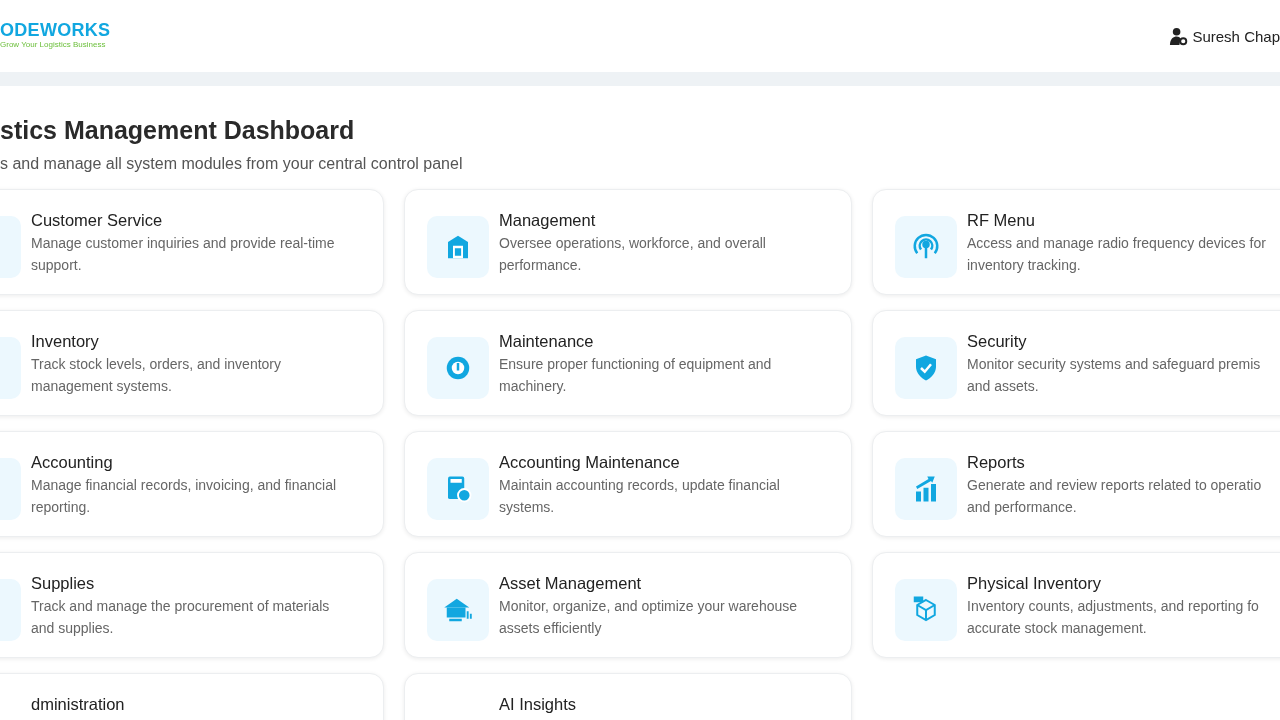 This screenshot has height=720, width=1280. I want to click on module-card: Maintenance Ensure proper functioning of equipment and machinery., so click(628, 363).